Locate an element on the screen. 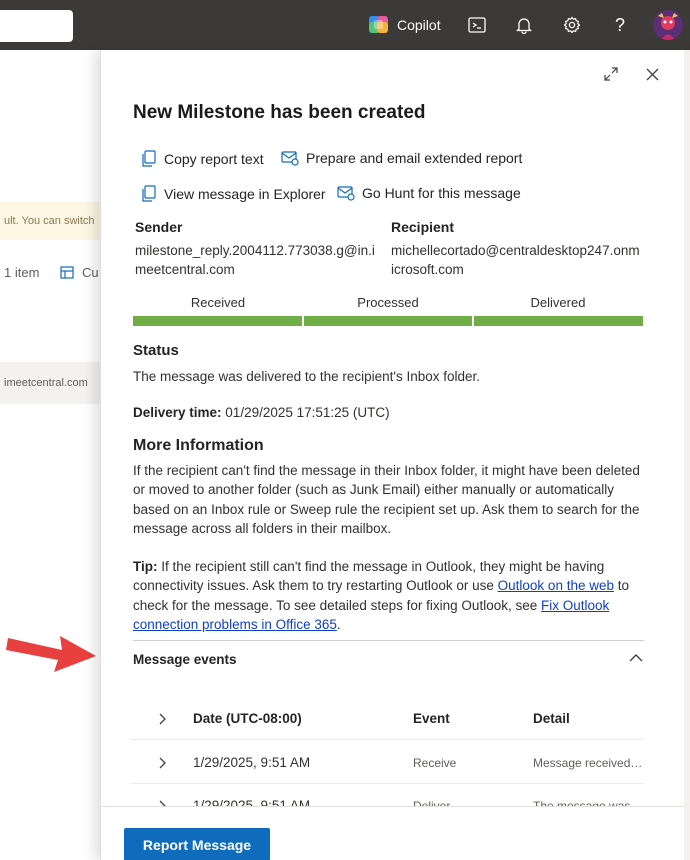 The image size is (690, 860). hunt-icon is located at coordinates (346, 193).